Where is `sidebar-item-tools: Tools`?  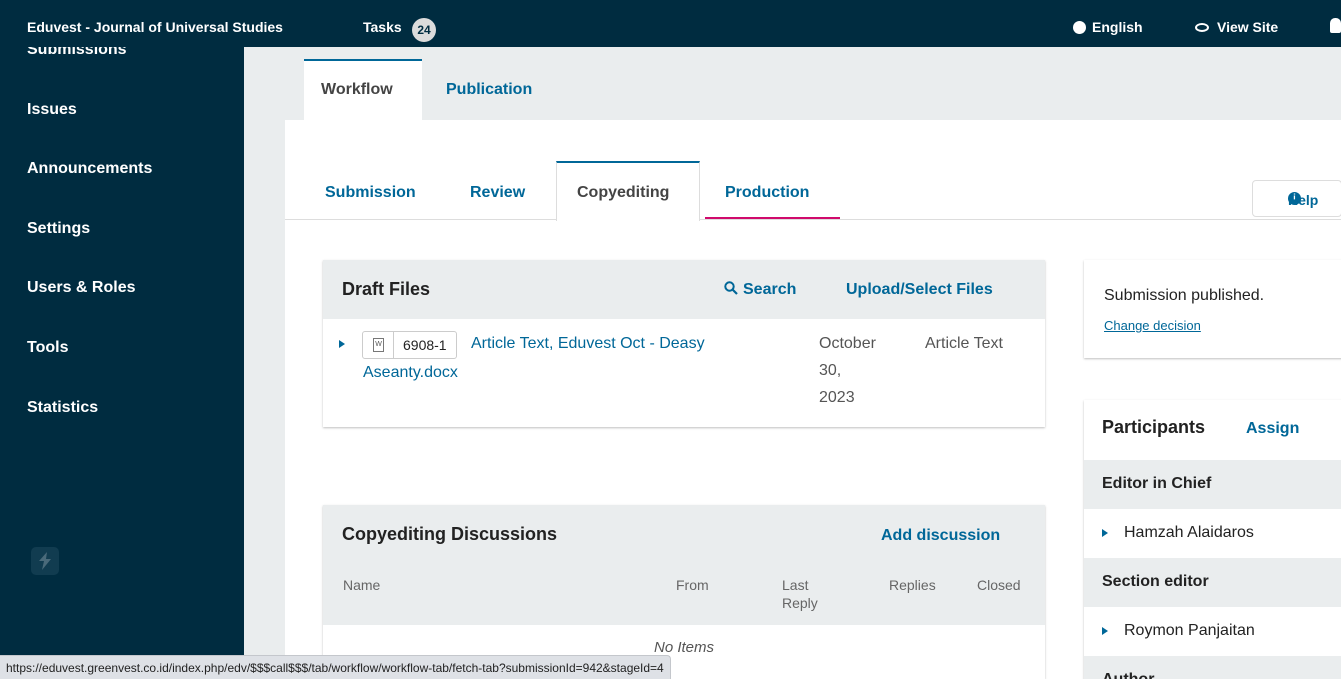 sidebar-item-tools: Tools is located at coordinates (47, 348).